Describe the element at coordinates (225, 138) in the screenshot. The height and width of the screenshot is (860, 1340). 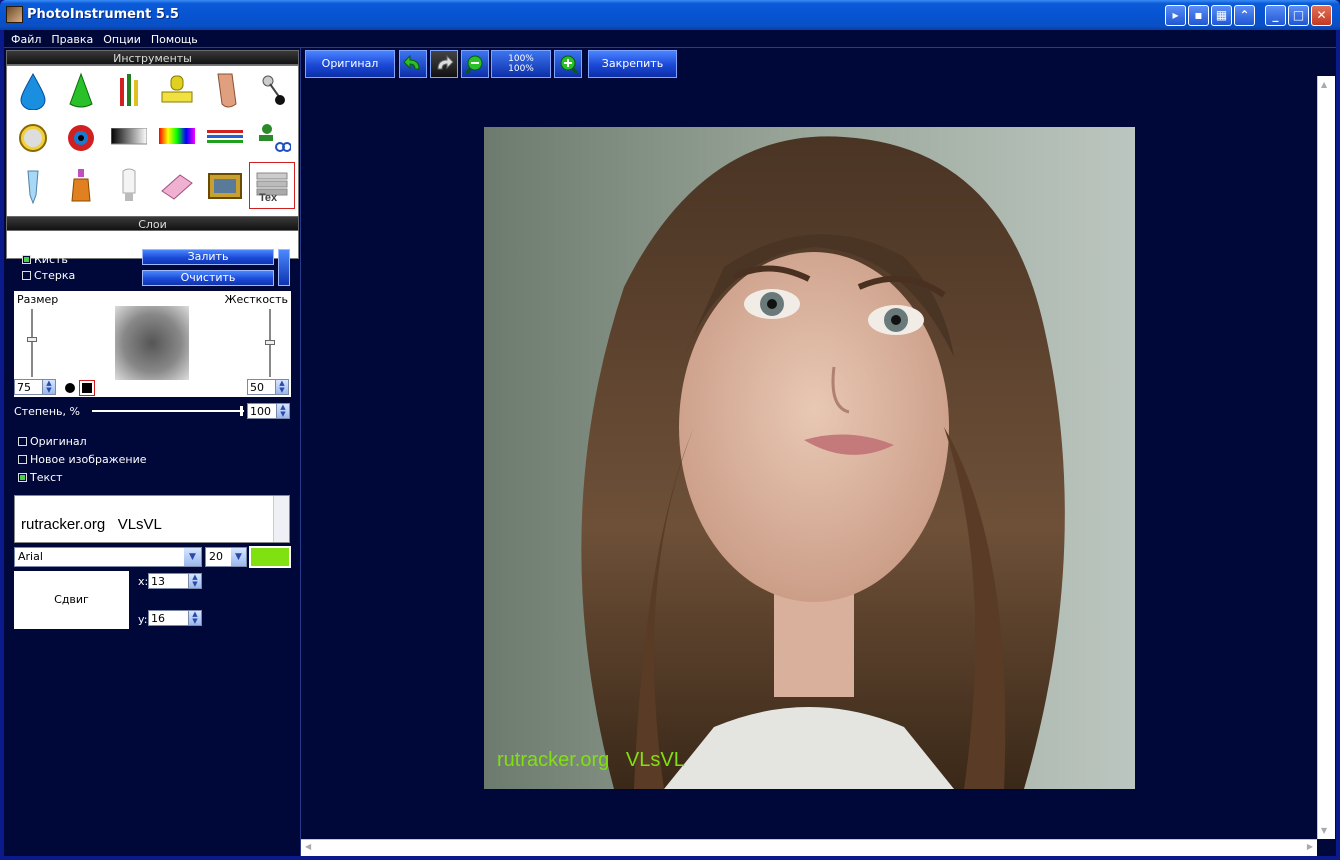
I see `color-lines-tool` at that location.